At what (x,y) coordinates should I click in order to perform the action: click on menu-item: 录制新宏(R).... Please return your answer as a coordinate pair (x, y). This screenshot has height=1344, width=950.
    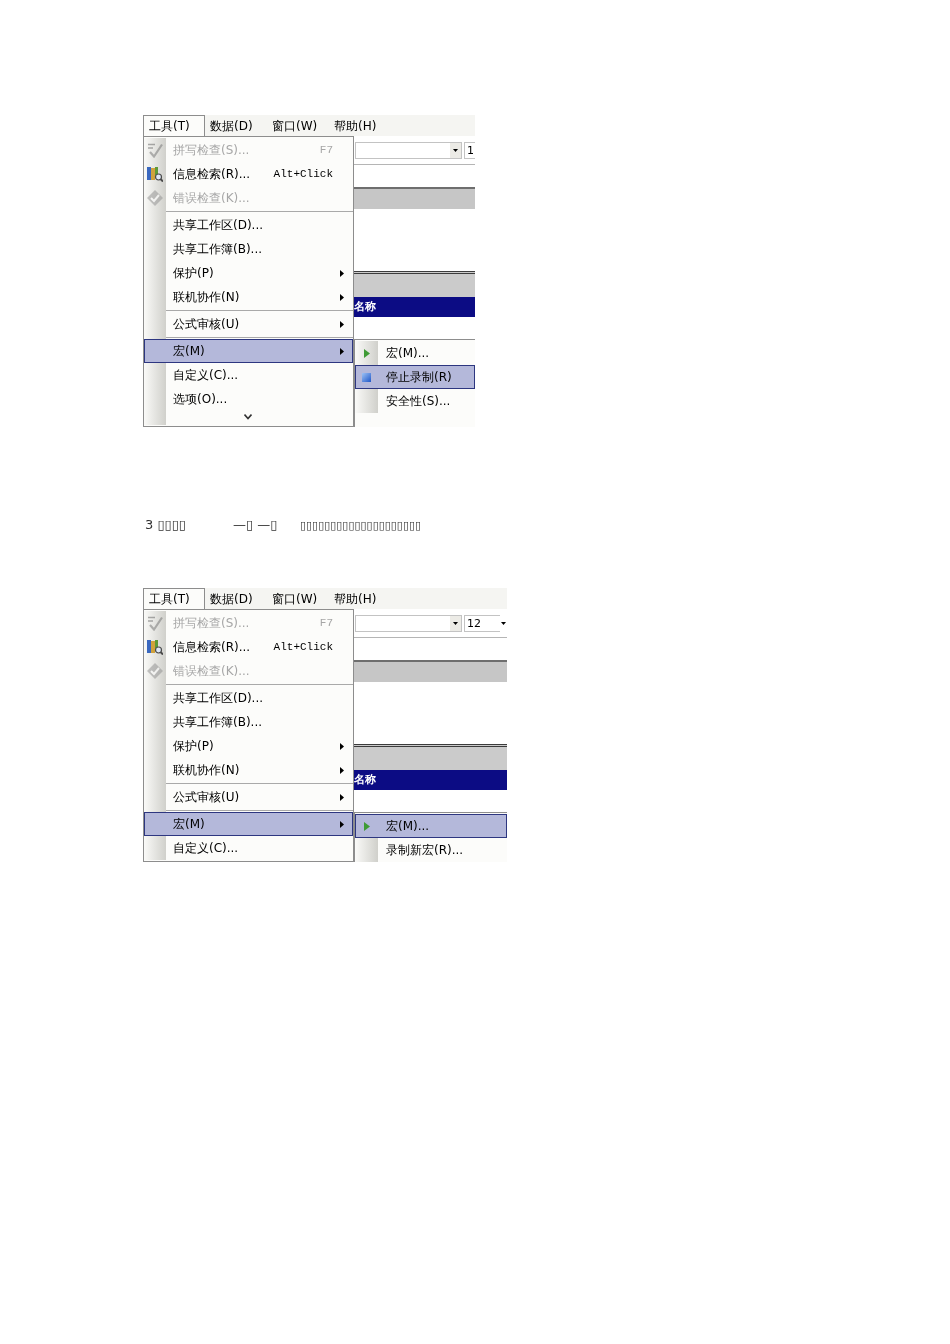
    Looking at the image, I should click on (431, 850).